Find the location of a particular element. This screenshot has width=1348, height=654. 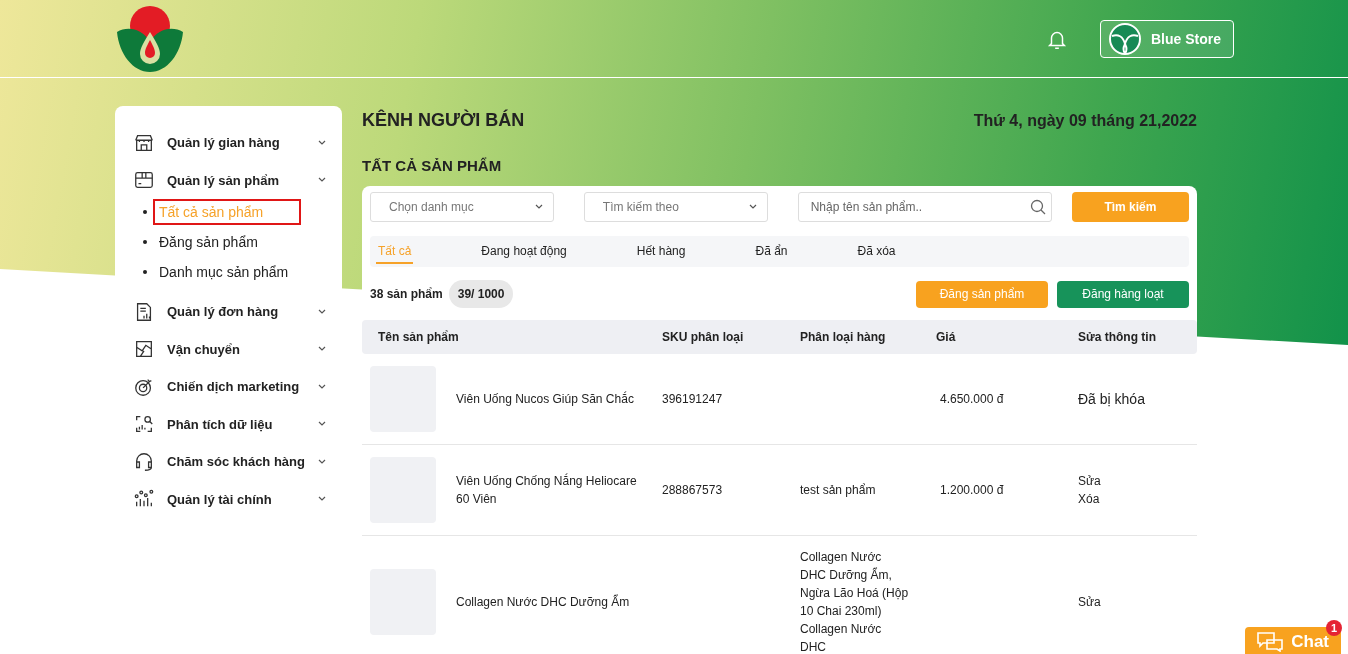

status-tab: Đang hoạt động is located at coordinates (524, 251).